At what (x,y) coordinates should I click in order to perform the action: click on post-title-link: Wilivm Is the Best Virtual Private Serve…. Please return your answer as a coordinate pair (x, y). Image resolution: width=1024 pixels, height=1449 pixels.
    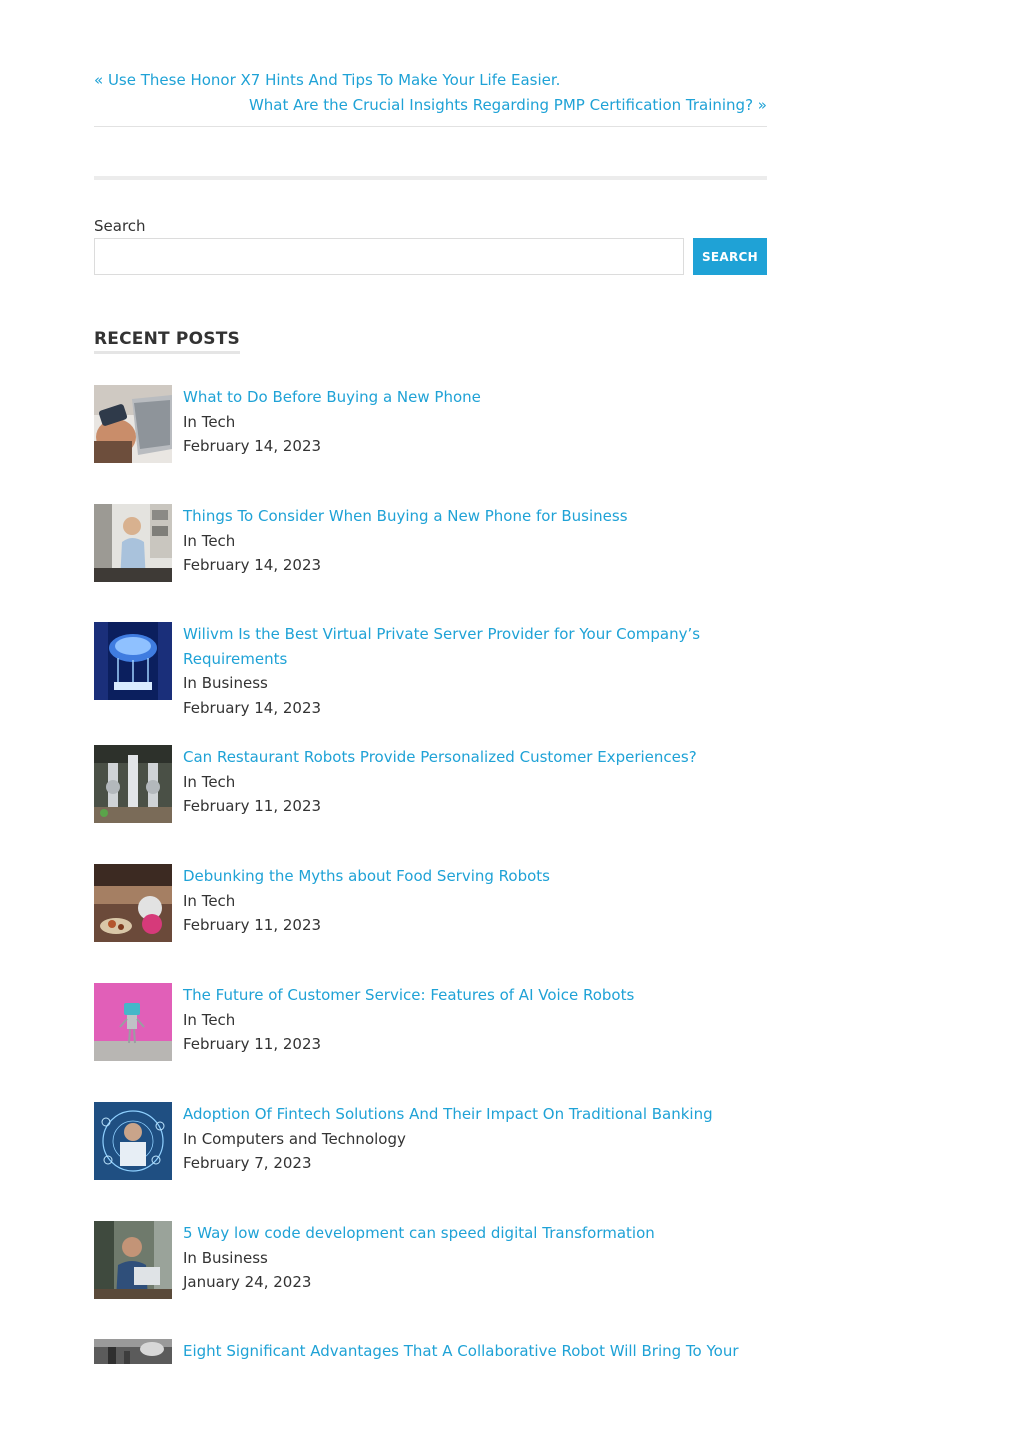
    Looking at the image, I should click on (478, 646).